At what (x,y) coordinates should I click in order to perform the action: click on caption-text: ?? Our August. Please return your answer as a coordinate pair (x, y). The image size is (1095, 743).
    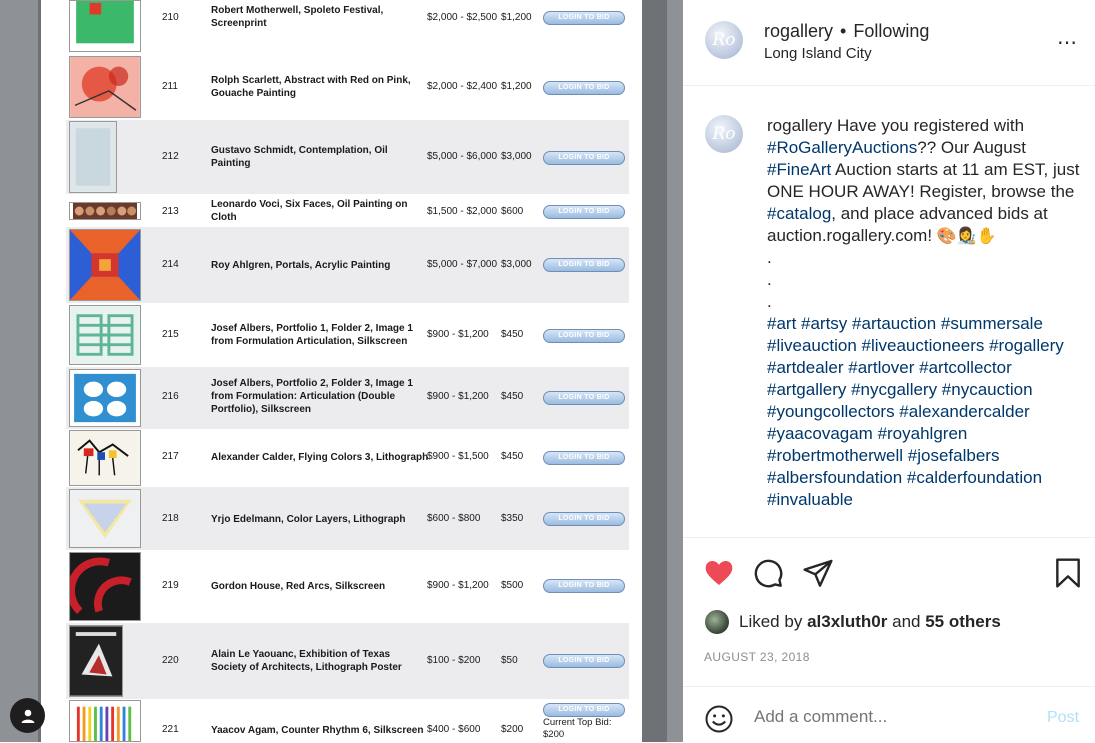
    Looking at the image, I should click on (971, 147).